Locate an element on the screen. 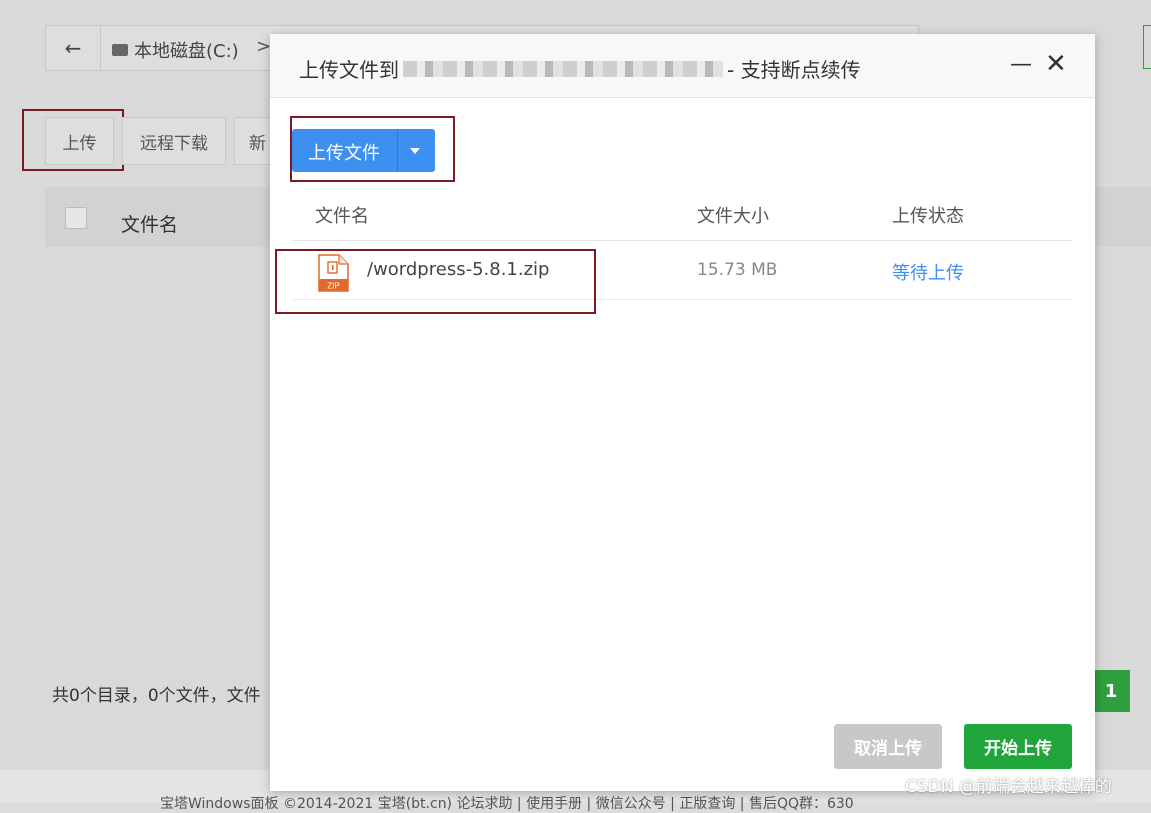 This screenshot has width=1151, height=813. remote-download-button: 远程下载 is located at coordinates (174, 141).